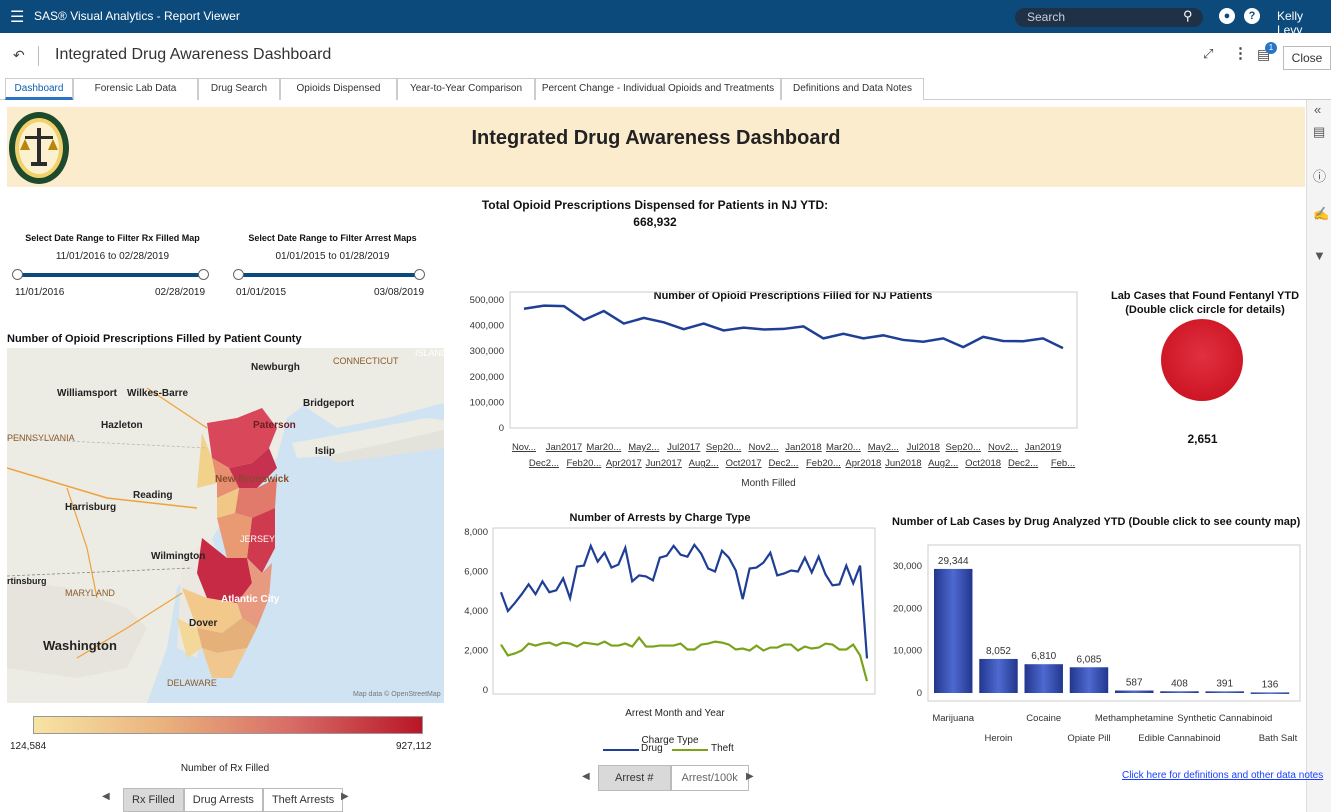  Describe the element at coordinates (1321, 214) in the screenshot. I see `comment-icon: ✍` at that location.